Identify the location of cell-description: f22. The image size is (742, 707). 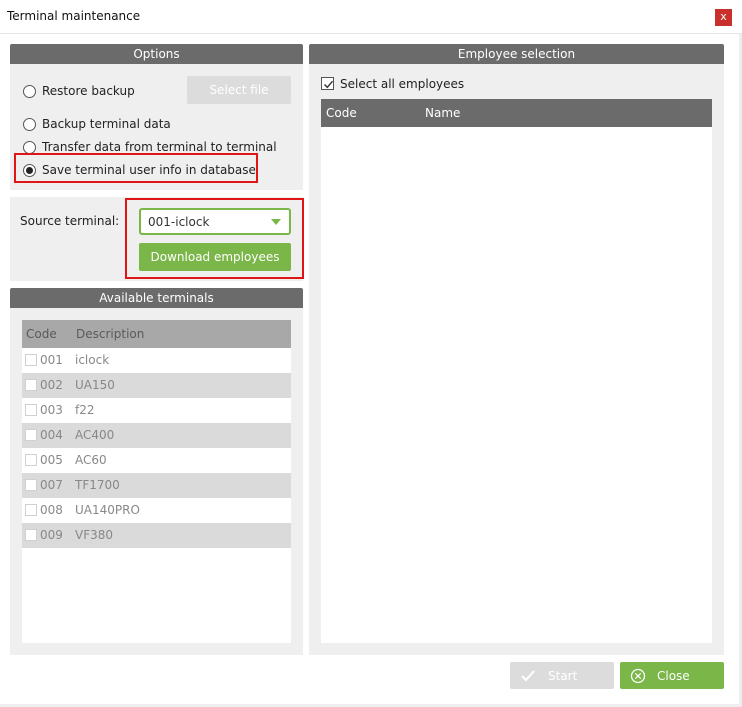
(85, 410).